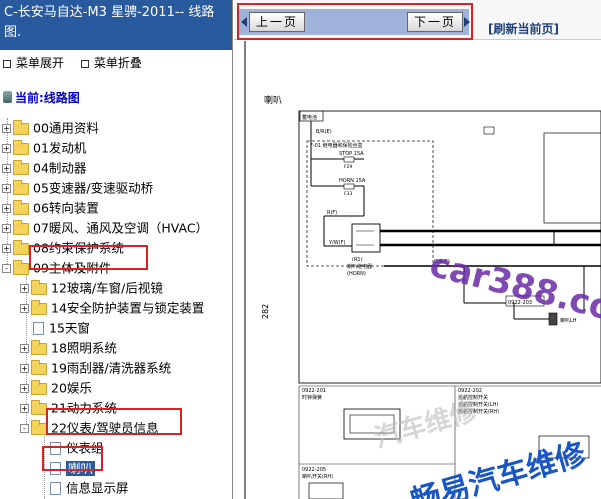  What do you see at coordinates (312, 397) in the screenshot?
I see `svg-text: 时钟弹簧` at bounding box center [312, 397].